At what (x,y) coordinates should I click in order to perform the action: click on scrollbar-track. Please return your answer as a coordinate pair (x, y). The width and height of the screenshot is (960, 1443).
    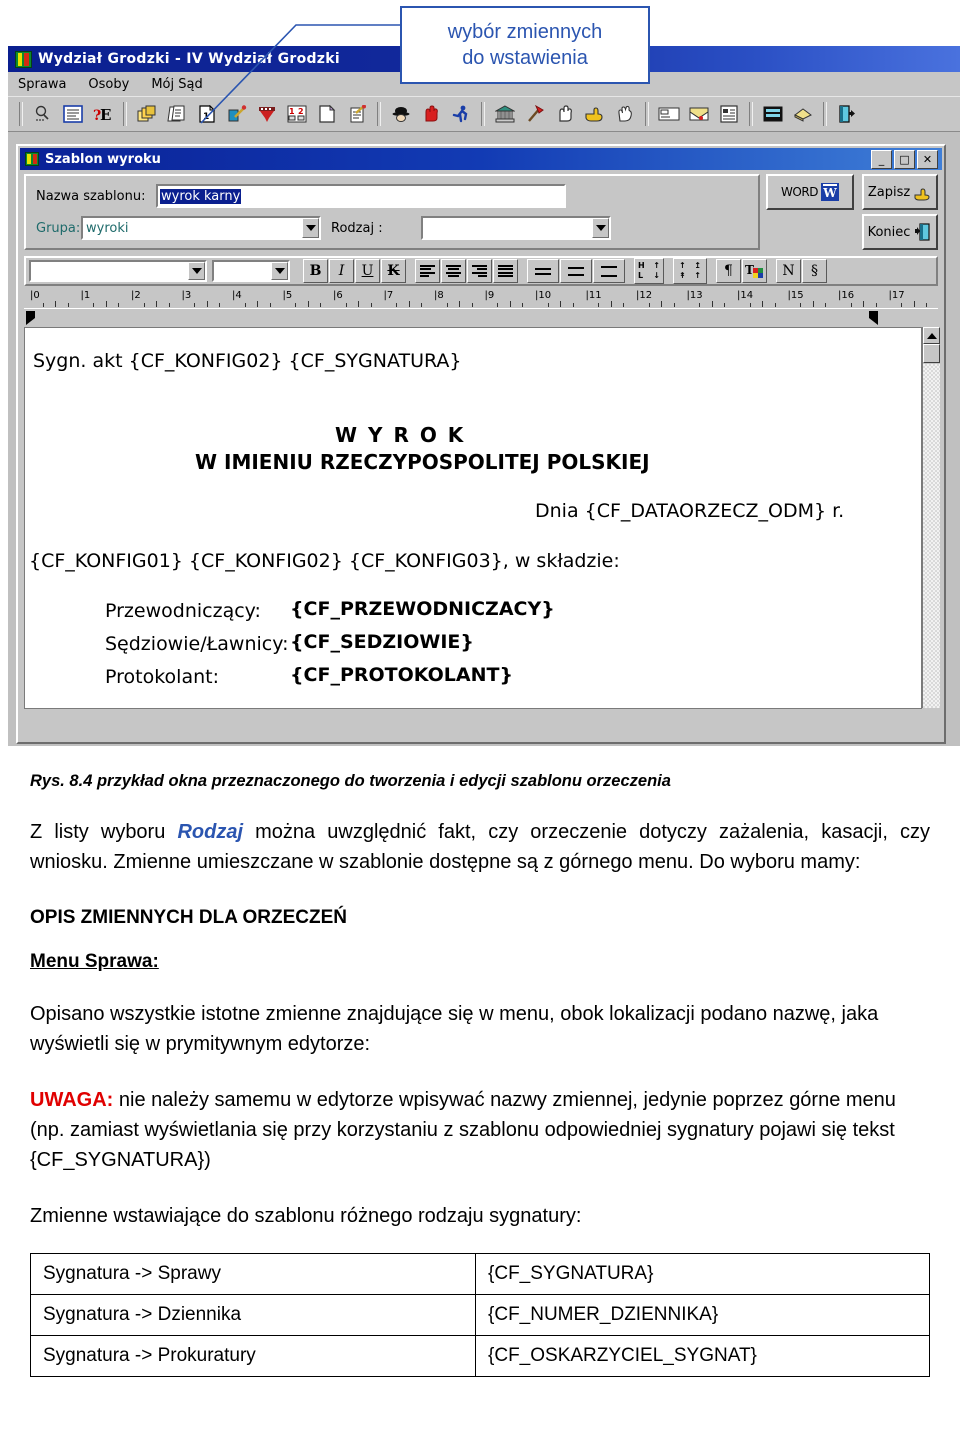
    Looking at the image, I should click on (931, 536).